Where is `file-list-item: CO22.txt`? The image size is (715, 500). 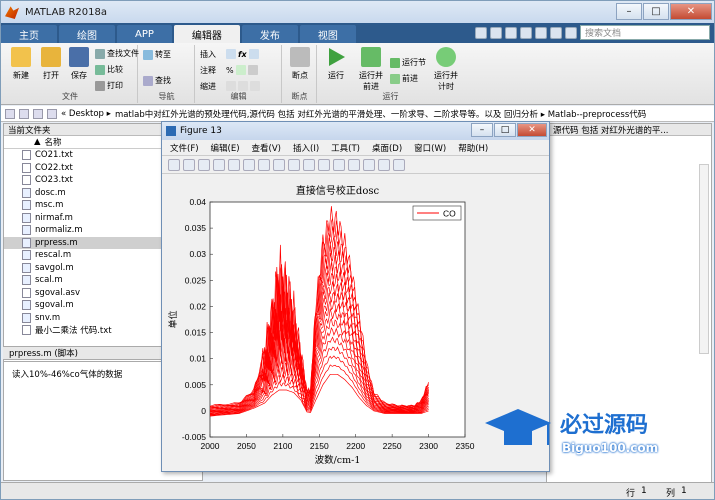
file-list-item: CO22.txt is located at coordinates (83, 168).